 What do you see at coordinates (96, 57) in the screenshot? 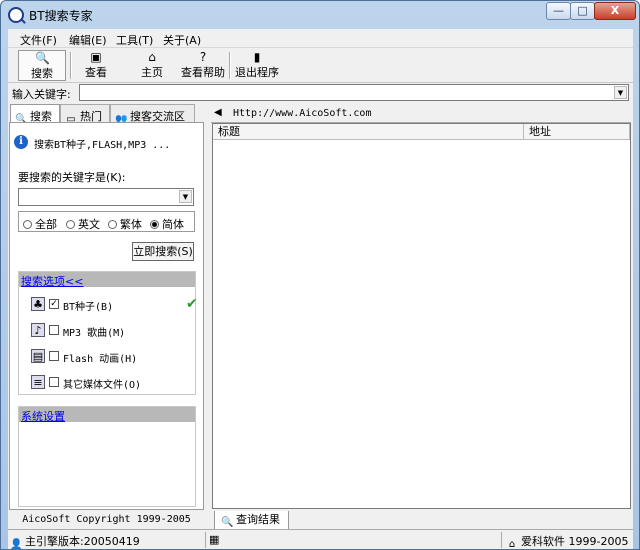
I see `view-icon: ▣` at bounding box center [96, 57].